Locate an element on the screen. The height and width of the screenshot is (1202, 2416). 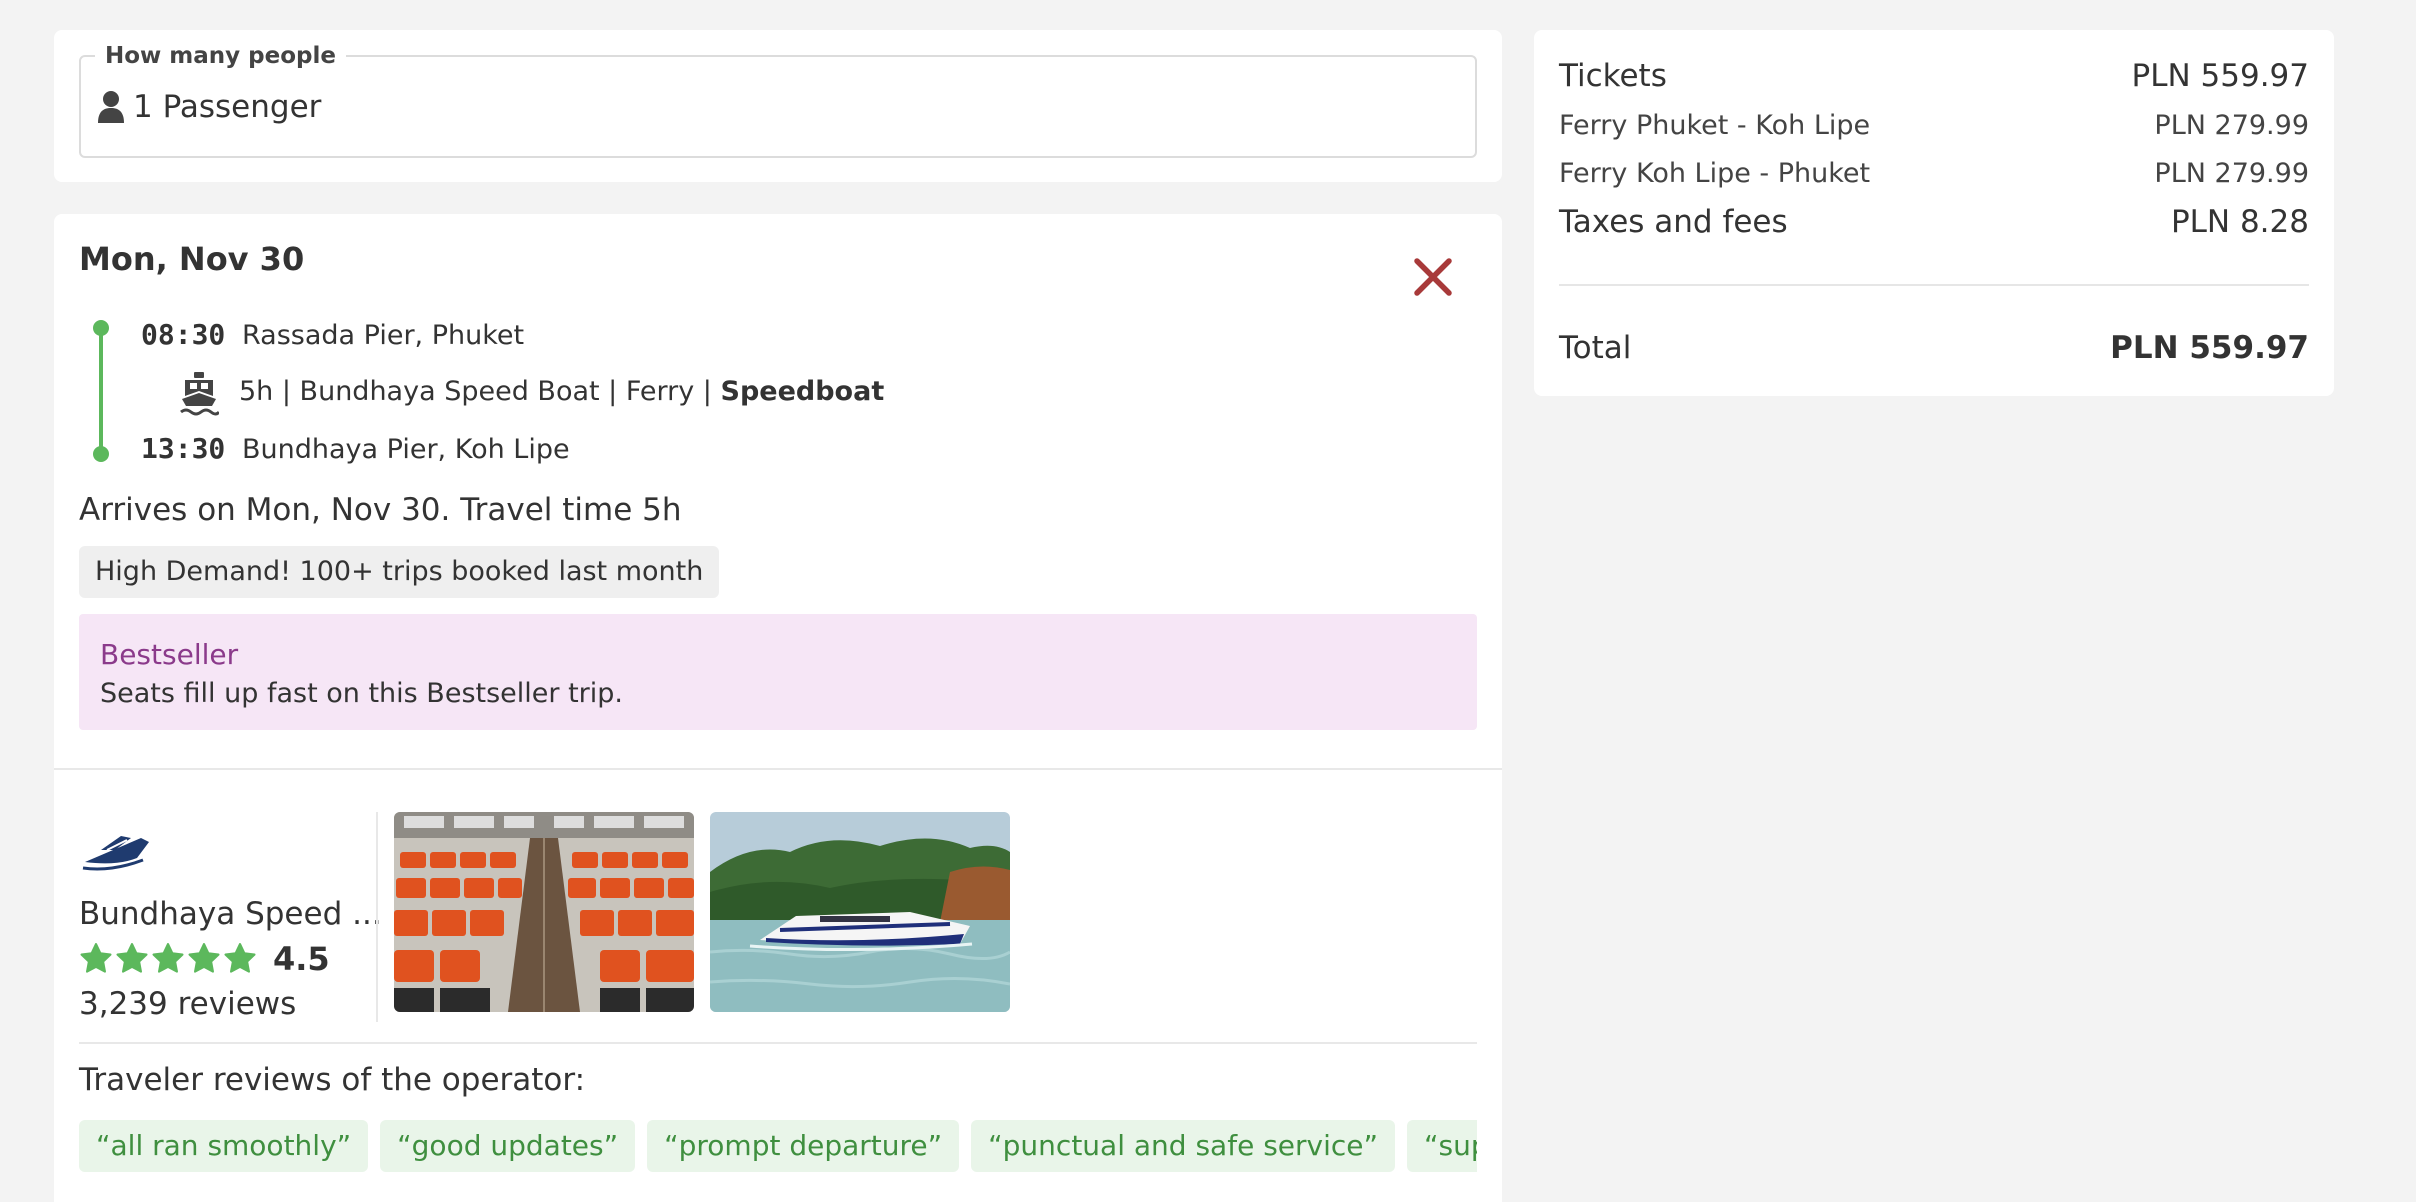
total-label: Total is located at coordinates (1595, 348).